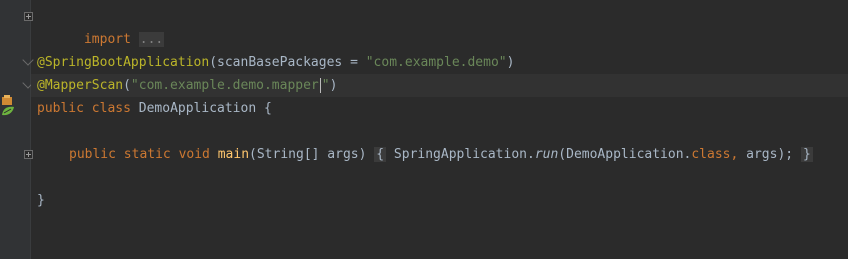  I want to click on mapper-package-string: "com.example.demo.mapper, so click(224, 85).